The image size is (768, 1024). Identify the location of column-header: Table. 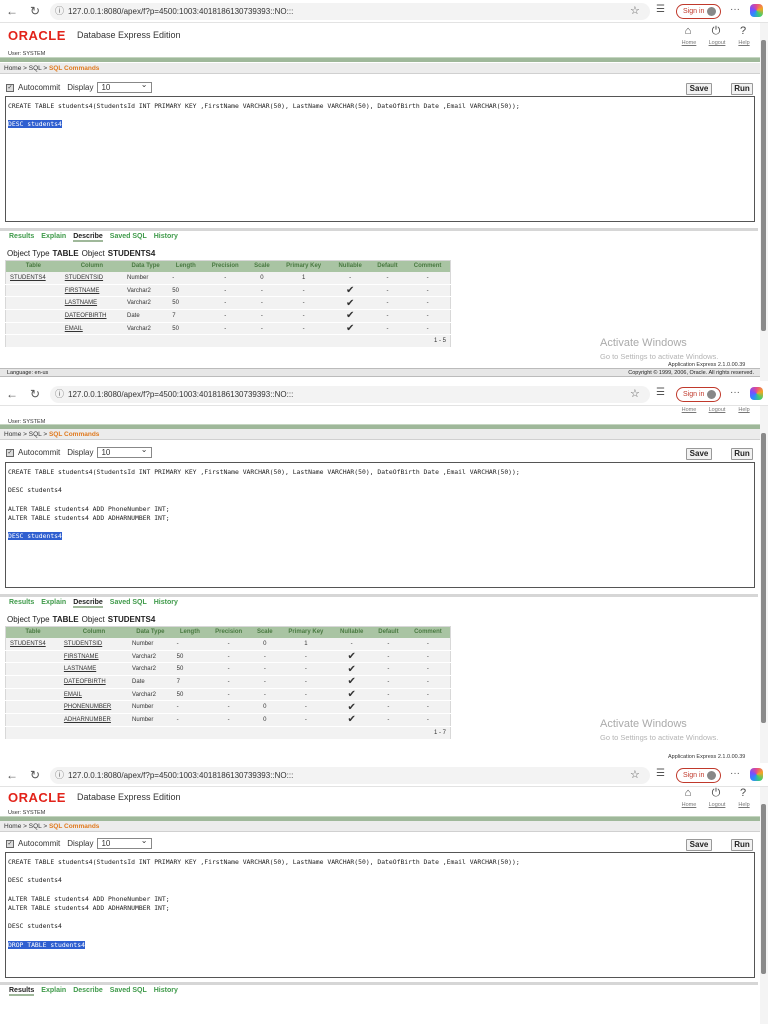
(32, 632).